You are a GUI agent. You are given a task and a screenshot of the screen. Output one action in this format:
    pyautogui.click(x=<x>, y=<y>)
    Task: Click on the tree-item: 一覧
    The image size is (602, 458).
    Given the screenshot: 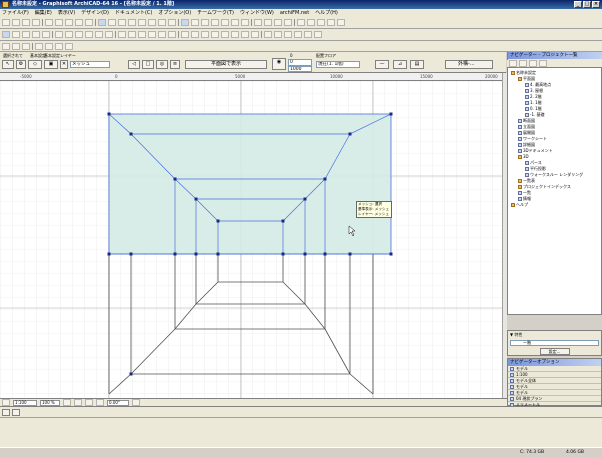 What is the action you would take?
    pyautogui.click(x=524, y=192)
    